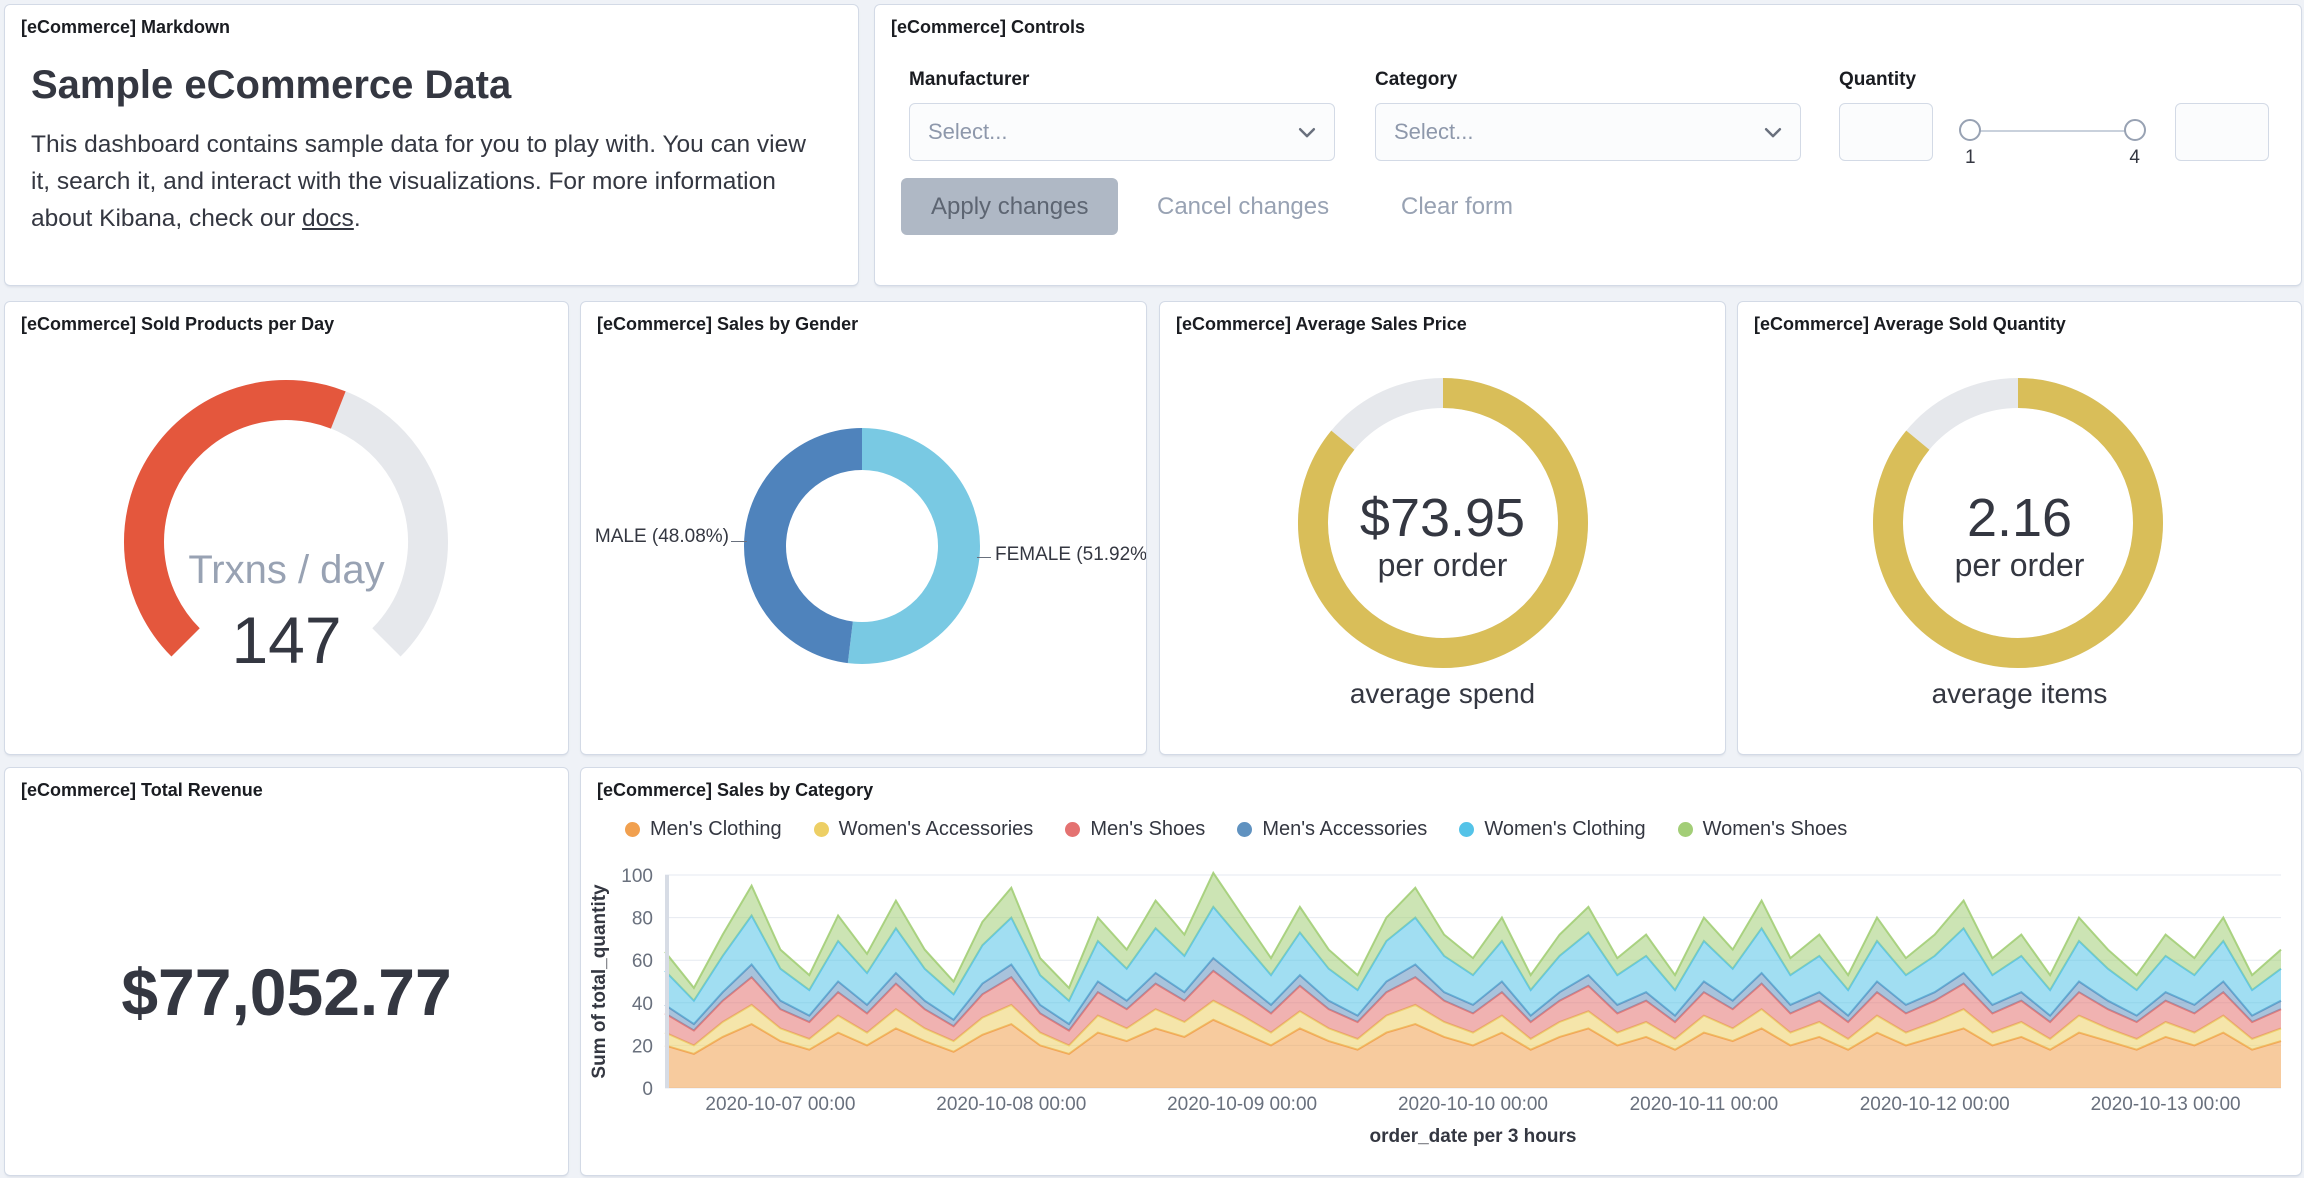 The width and height of the screenshot is (2304, 1178). Describe the element at coordinates (642, 1046) in the screenshot. I see `svg-text: 20` at that location.